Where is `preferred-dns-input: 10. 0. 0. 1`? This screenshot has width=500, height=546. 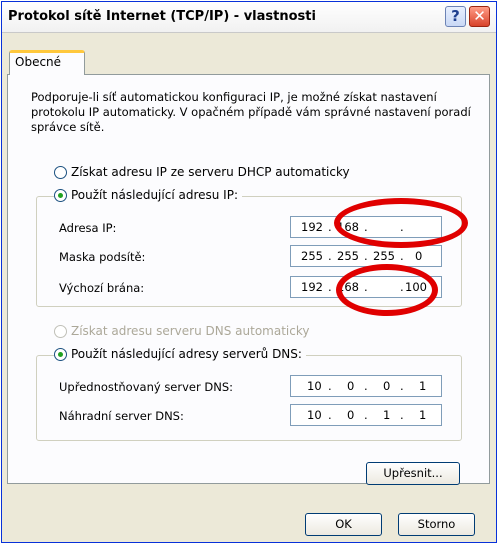
preferred-dns-input: 10. 0. 0. 1 is located at coordinates (366, 386).